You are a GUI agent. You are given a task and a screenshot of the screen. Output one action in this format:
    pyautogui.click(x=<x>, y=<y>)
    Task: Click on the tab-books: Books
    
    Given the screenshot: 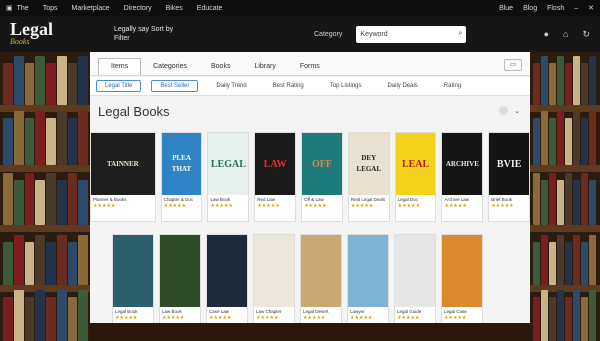 What is the action you would take?
    pyautogui.click(x=220, y=69)
    